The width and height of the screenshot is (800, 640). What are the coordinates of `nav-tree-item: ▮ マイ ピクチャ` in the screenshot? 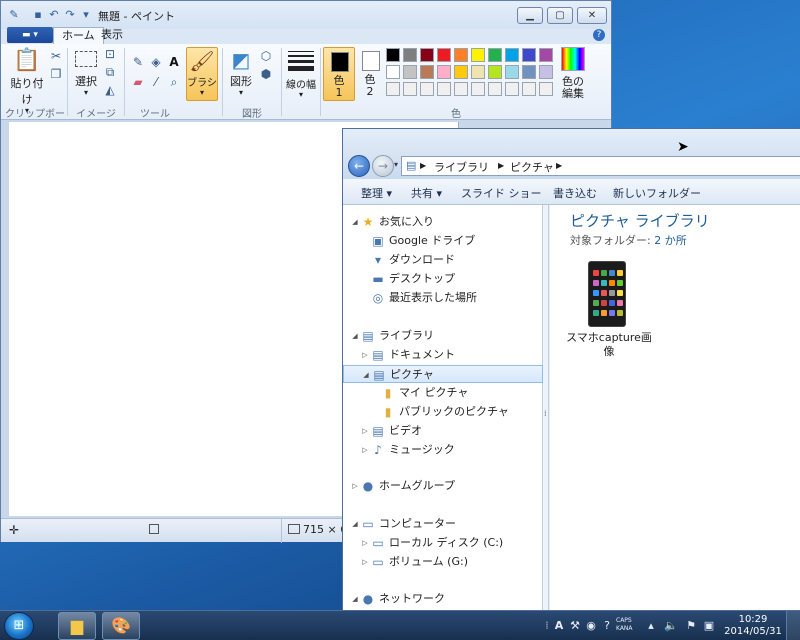 It's located at (443, 393).